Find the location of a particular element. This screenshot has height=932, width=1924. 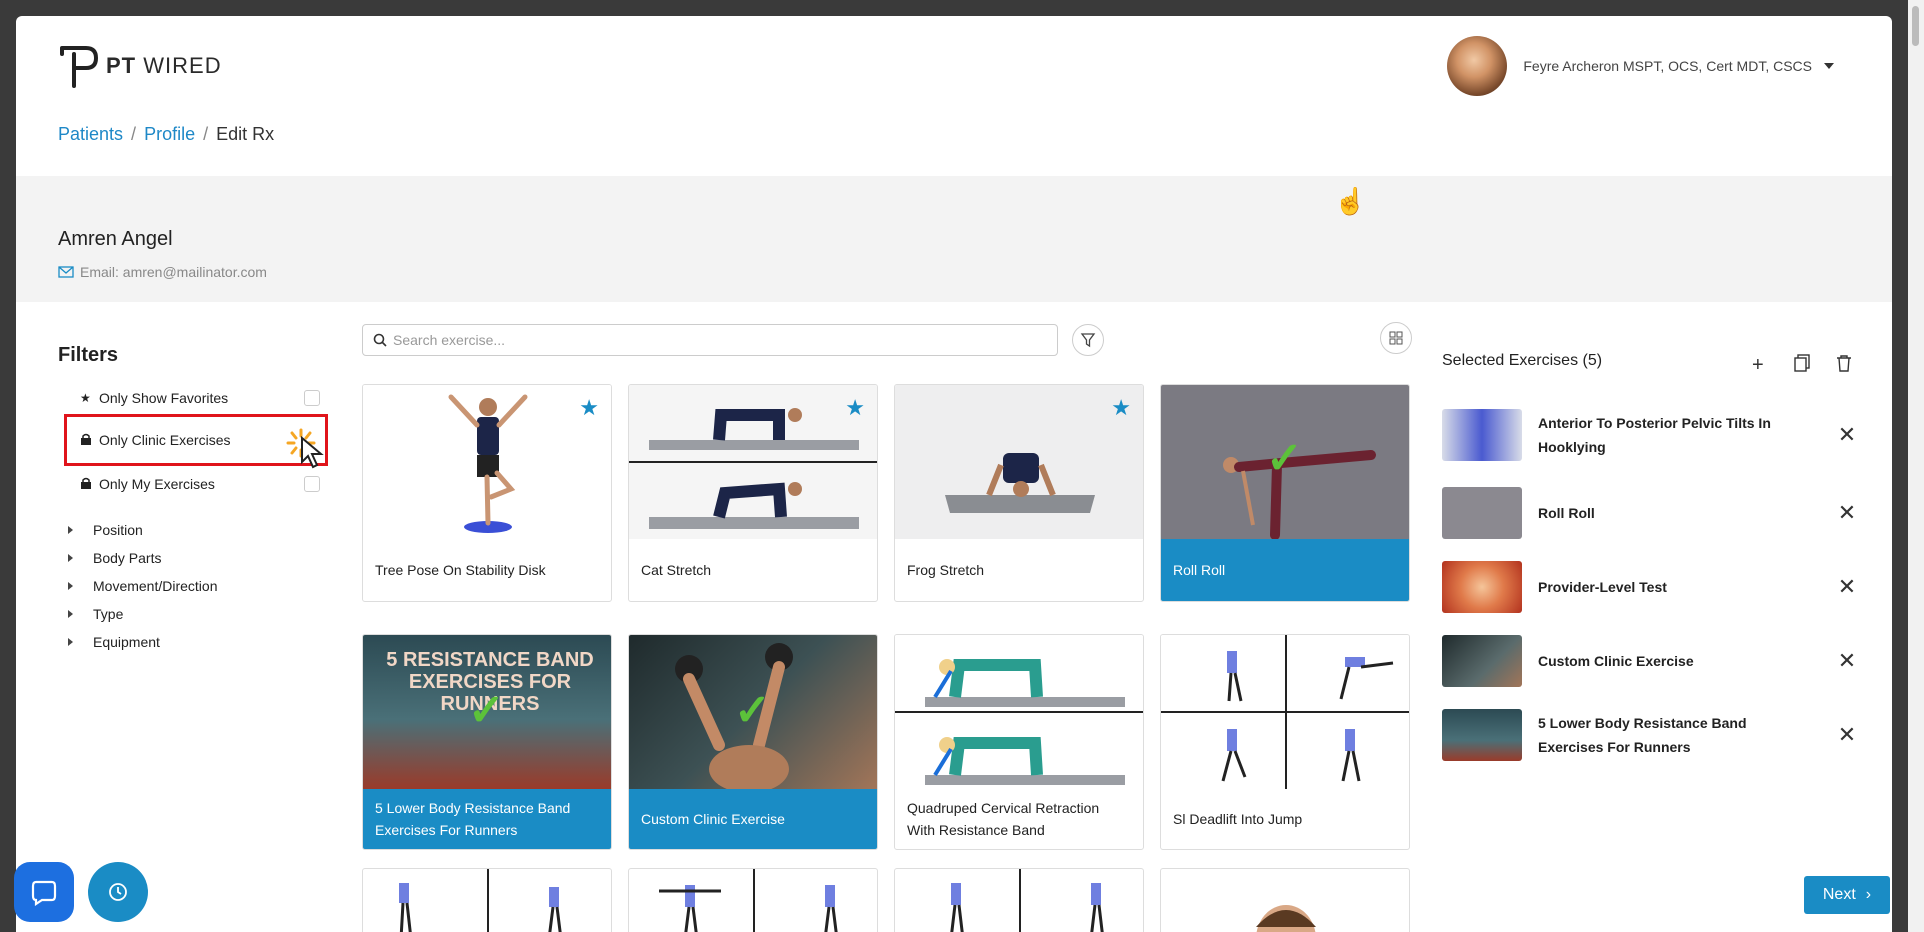

breadcrumb-patients: Patients is located at coordinates (90, 134).